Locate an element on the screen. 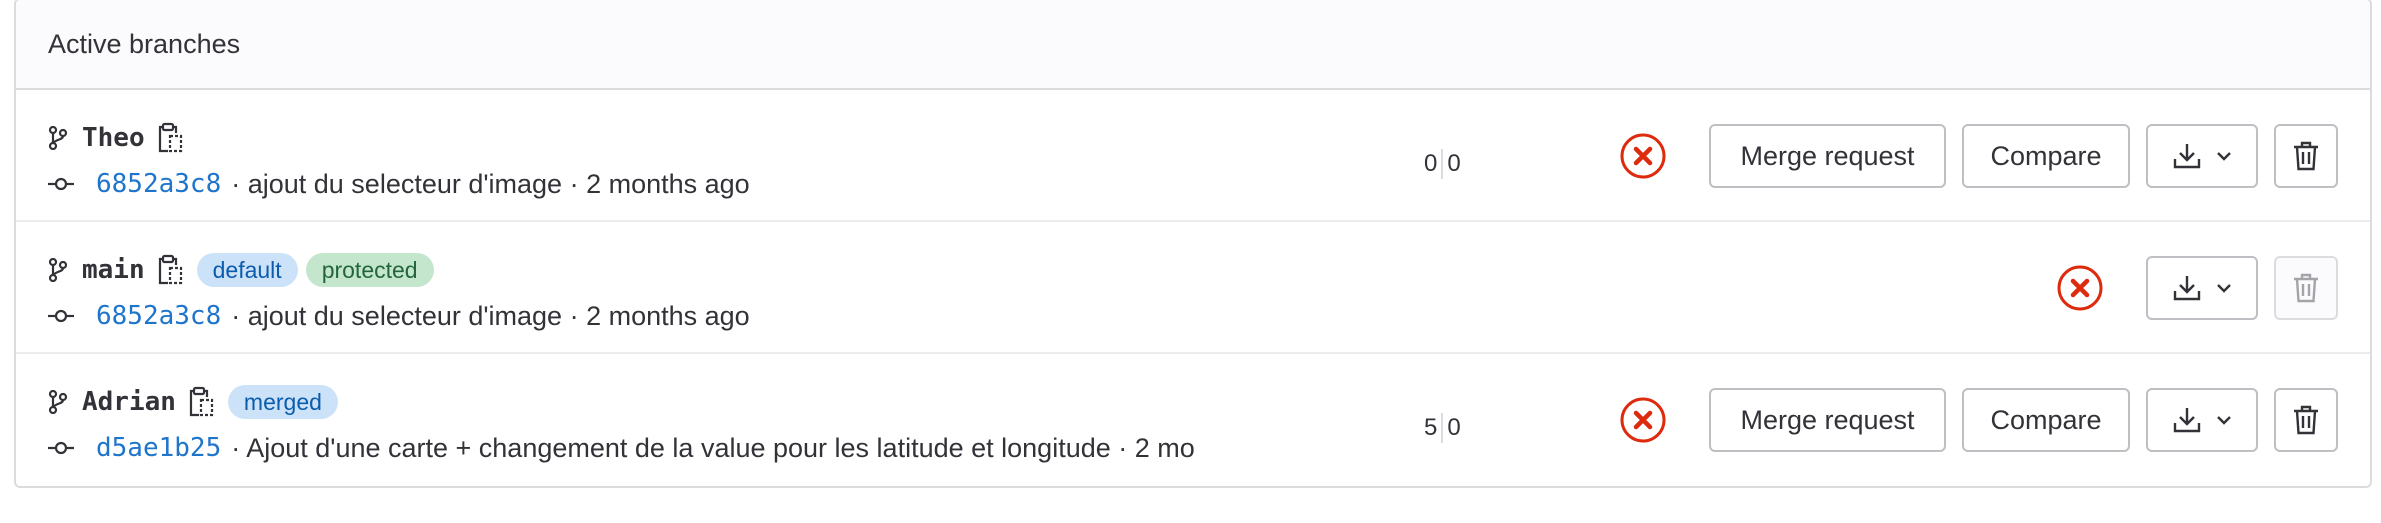 This screenshot has height=523, width=2381. merged-badge: merged is located at coordinates (282, 402).